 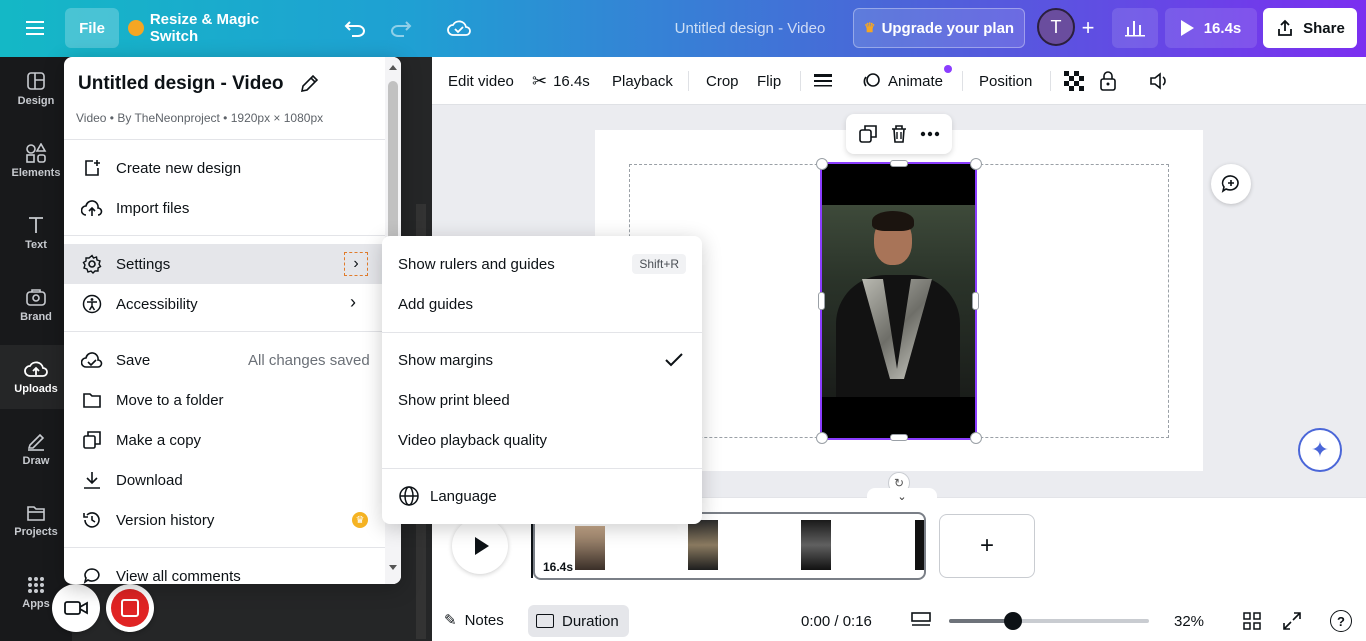 I want to click on insights-button, so click(x=1135, y=28).